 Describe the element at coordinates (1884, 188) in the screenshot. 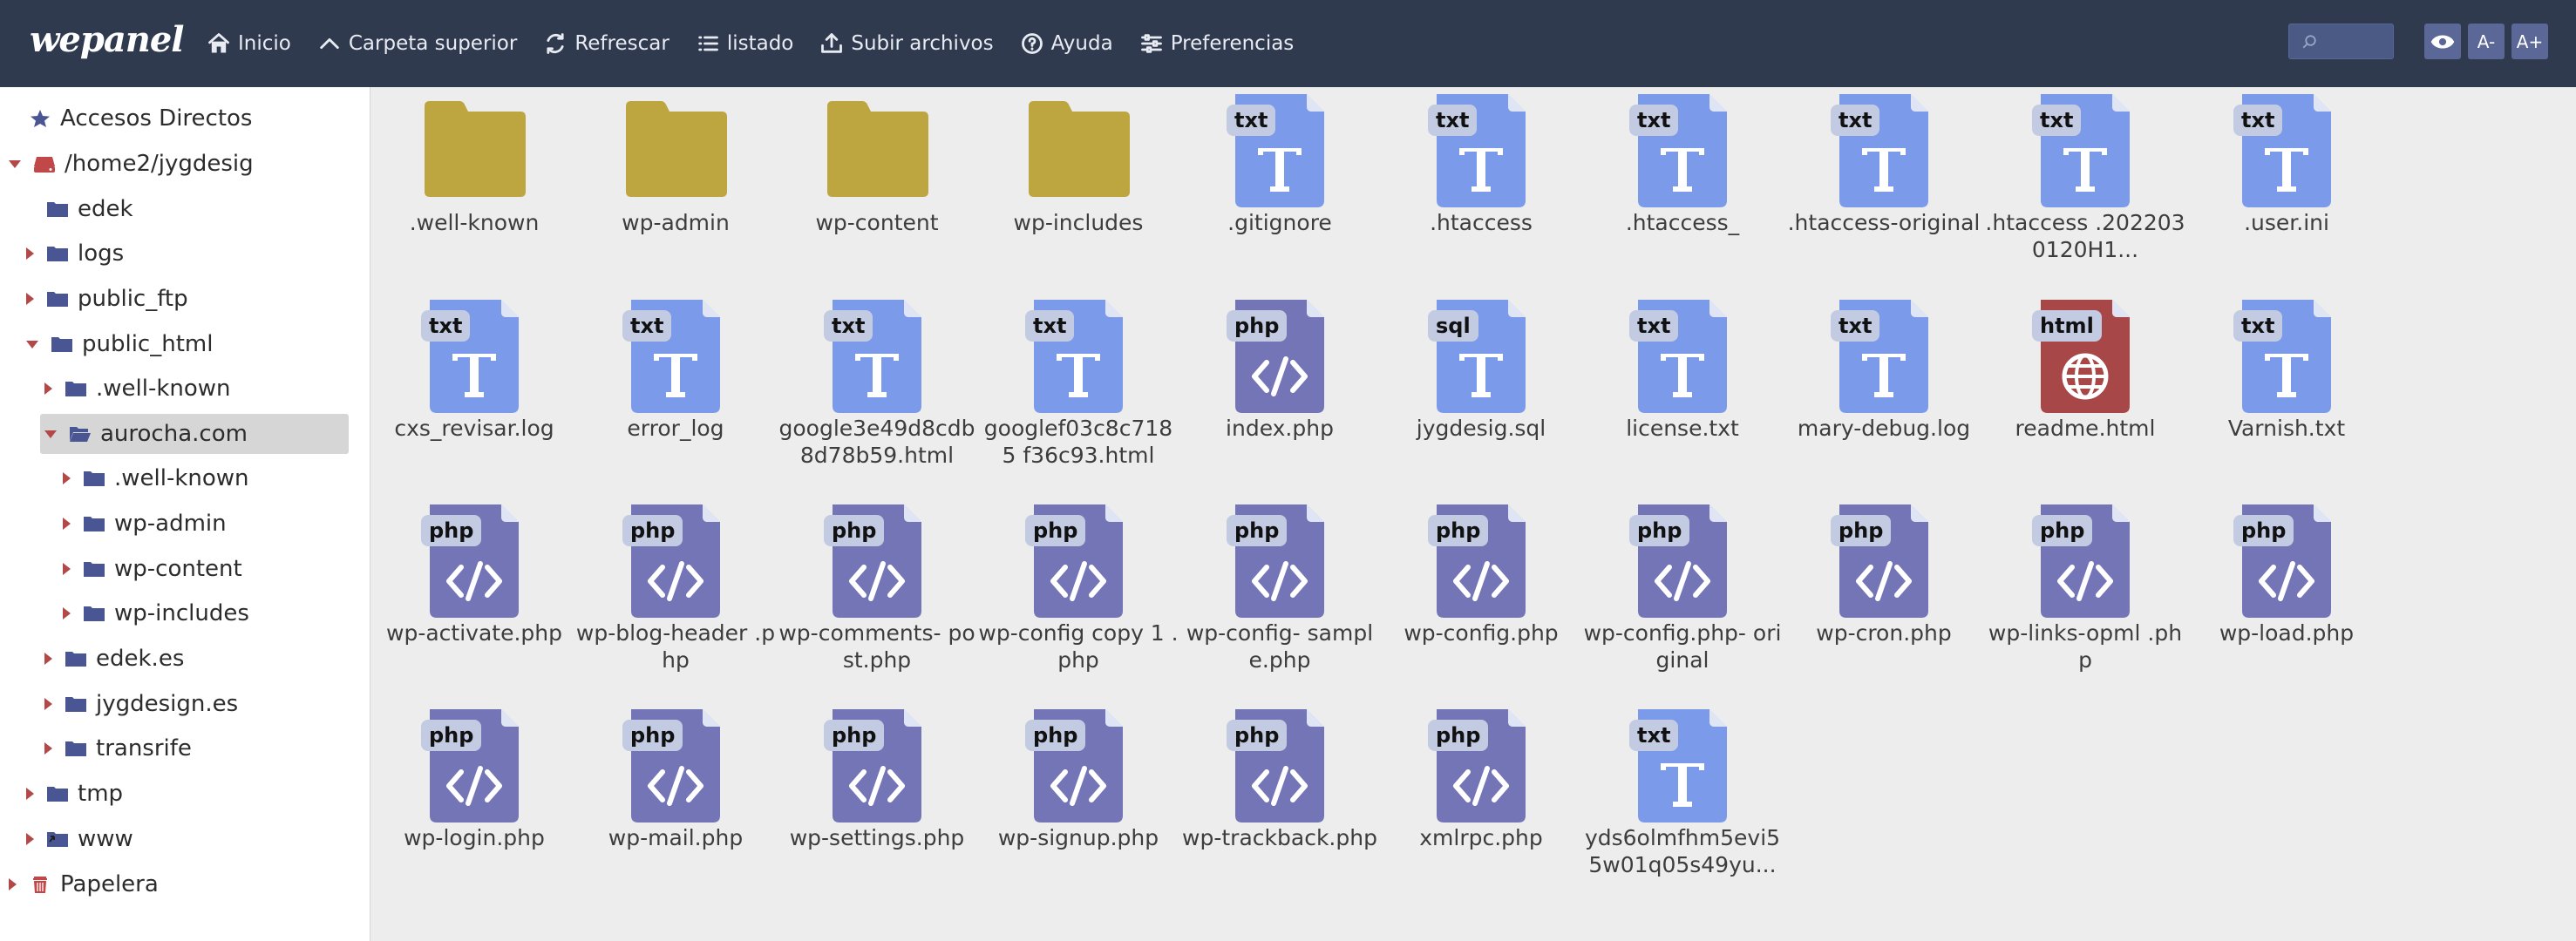

I see `file-item: txt .htaccess-original` at that location.